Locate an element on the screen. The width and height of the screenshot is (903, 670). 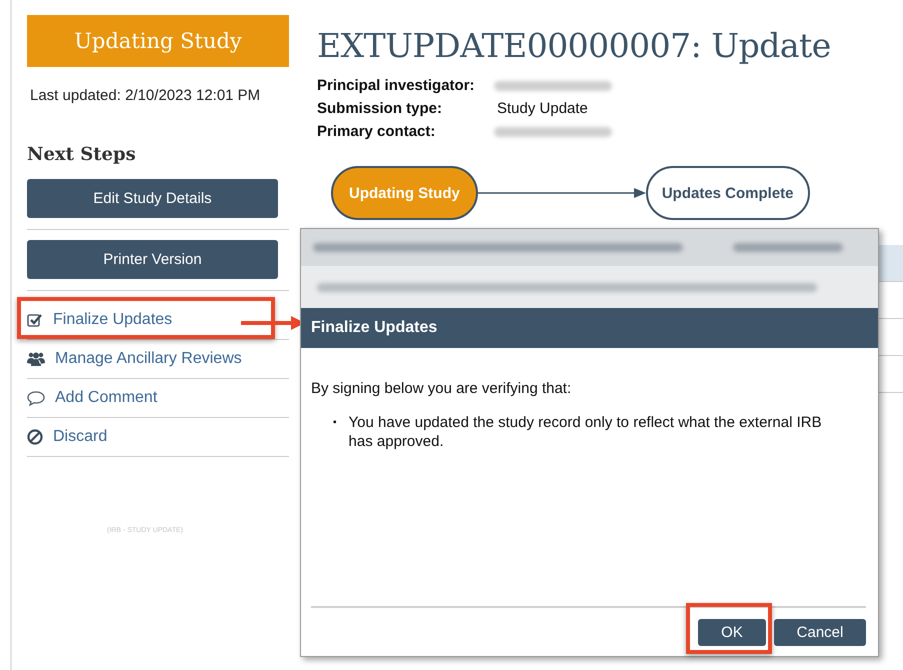
speech-bubble-icon is located at coordinates (36, 398).